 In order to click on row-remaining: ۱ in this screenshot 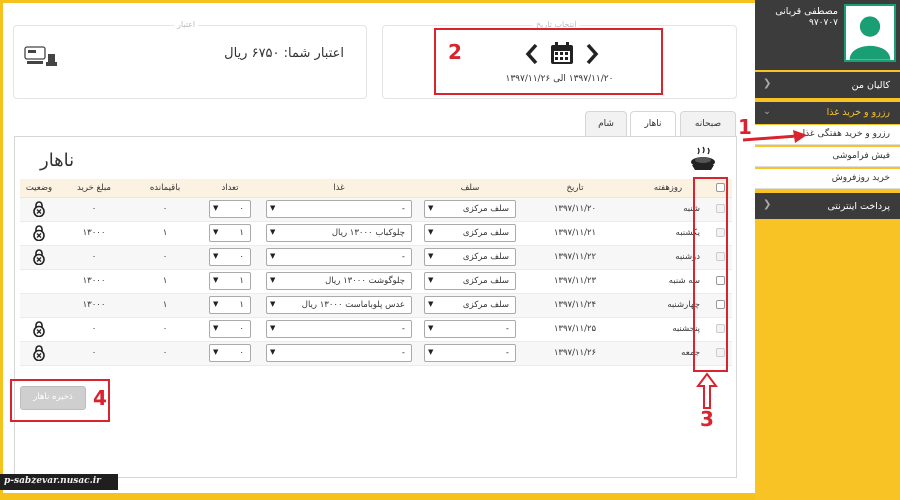, I will do `click(165, 305)`.